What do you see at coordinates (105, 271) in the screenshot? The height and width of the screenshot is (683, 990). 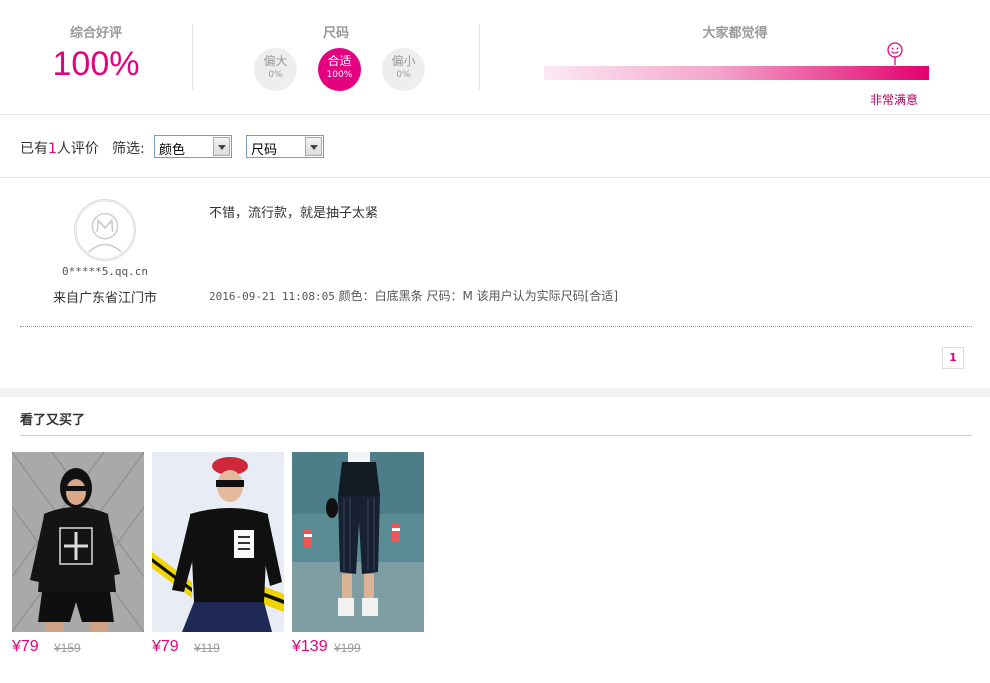 I see `reviewer-name: 0*****5.qq.cn` at bounding box center [105, 271].